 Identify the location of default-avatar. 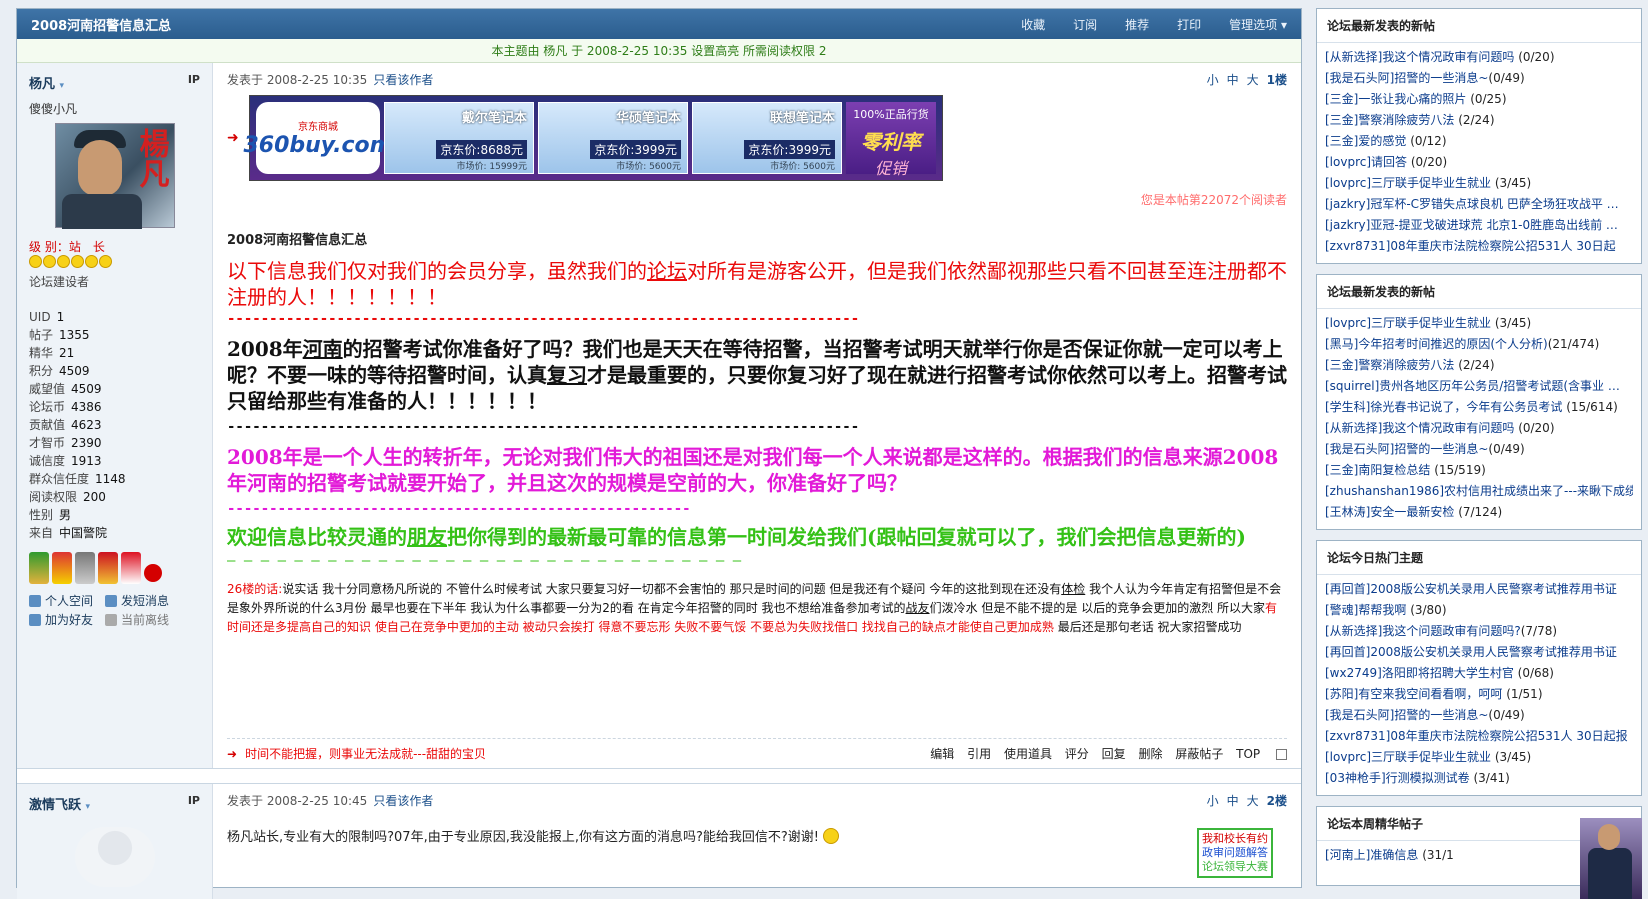
(114, 857).